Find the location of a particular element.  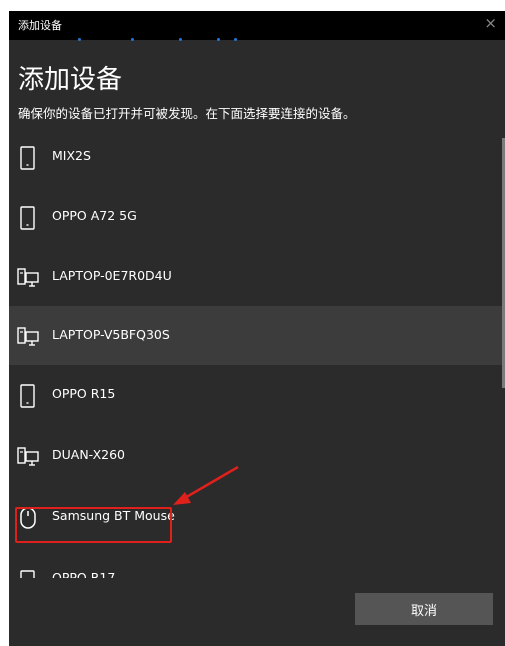

close-icon: × is located at coordinates (490, 23).